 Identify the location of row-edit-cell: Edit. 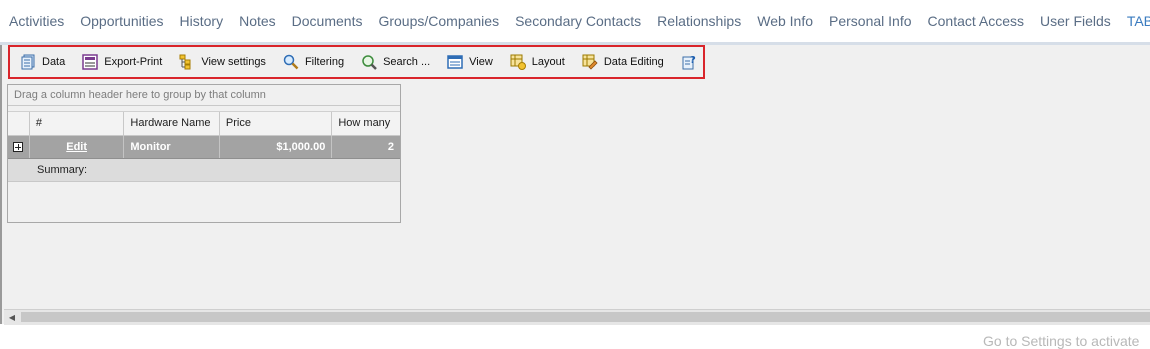
(77, 147).